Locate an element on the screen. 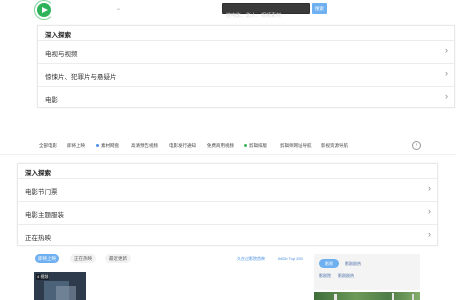 The image size is (456, 300). explore-item: 正在热映 › is located at coordinates (227, 236).